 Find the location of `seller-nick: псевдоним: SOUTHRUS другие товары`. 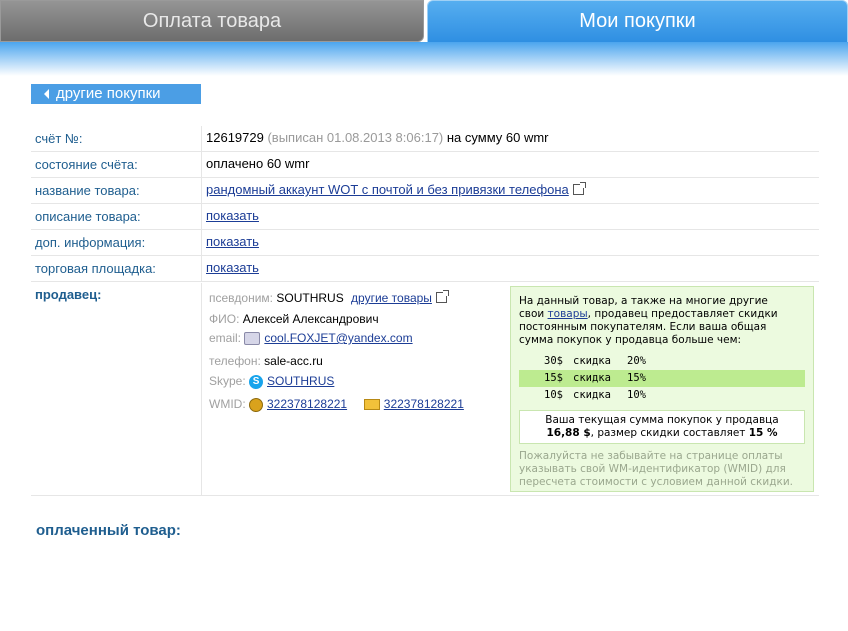

seller-nick: псевдоним: SOUTHRUS другие товары is located at coordinates (329, 297).